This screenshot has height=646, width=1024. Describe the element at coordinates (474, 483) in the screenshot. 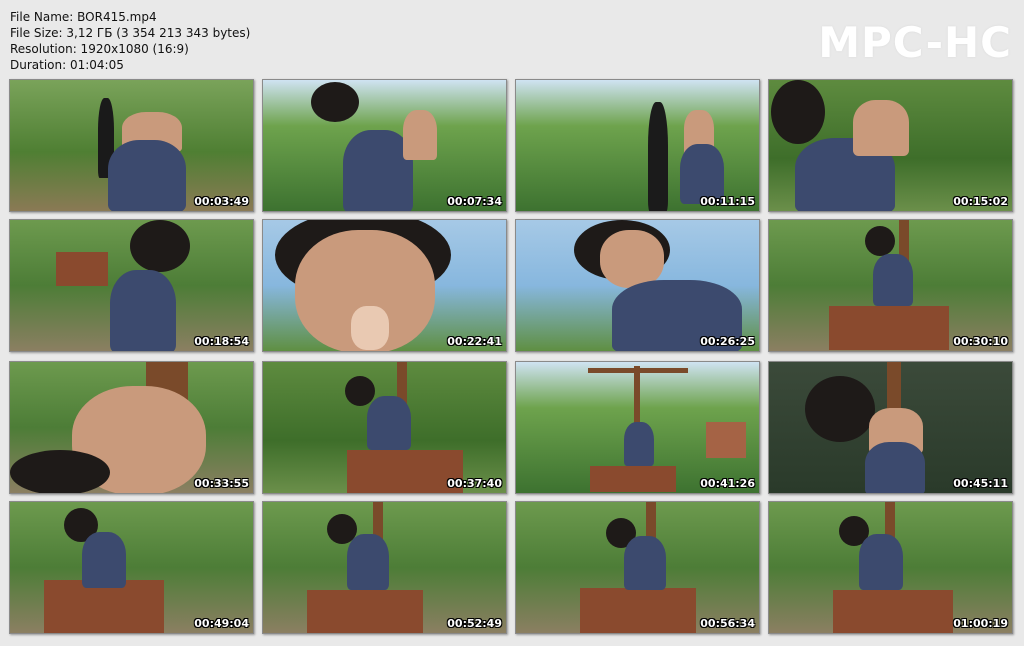

I see `timestamp: 00:37:40` at that location.